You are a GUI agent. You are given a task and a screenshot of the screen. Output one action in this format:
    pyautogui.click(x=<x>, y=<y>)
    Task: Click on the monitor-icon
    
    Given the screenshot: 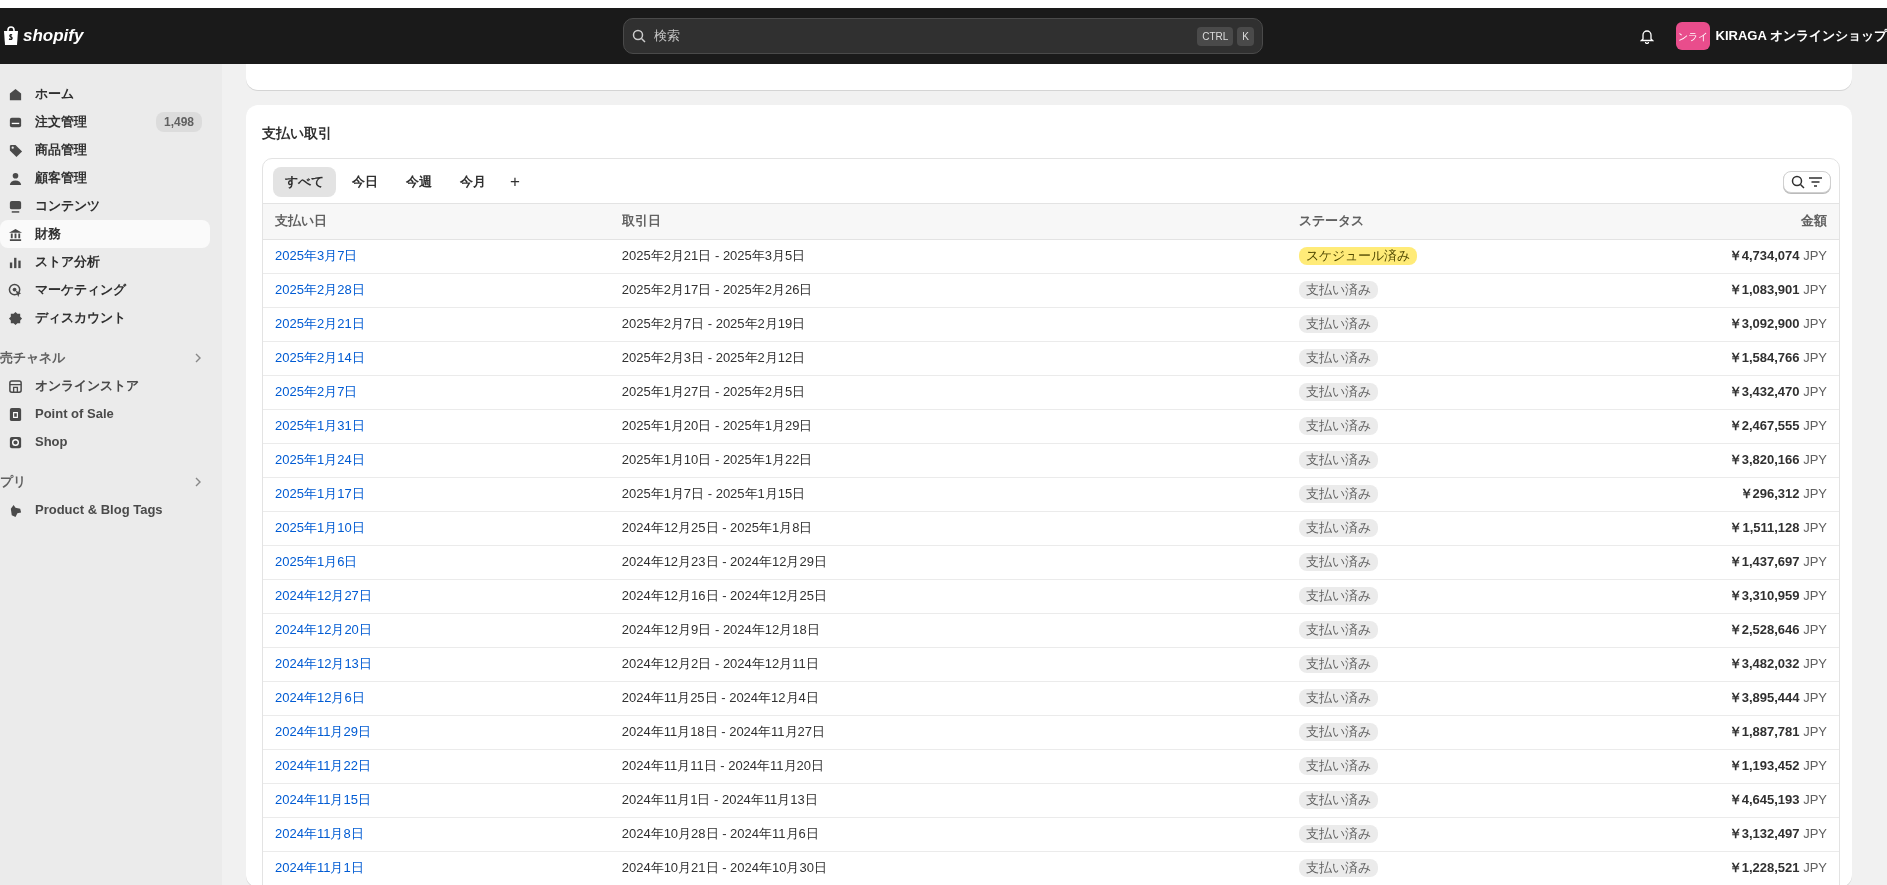 What is the action you would take?
    pyautogui.click(x=15, y=206)
    